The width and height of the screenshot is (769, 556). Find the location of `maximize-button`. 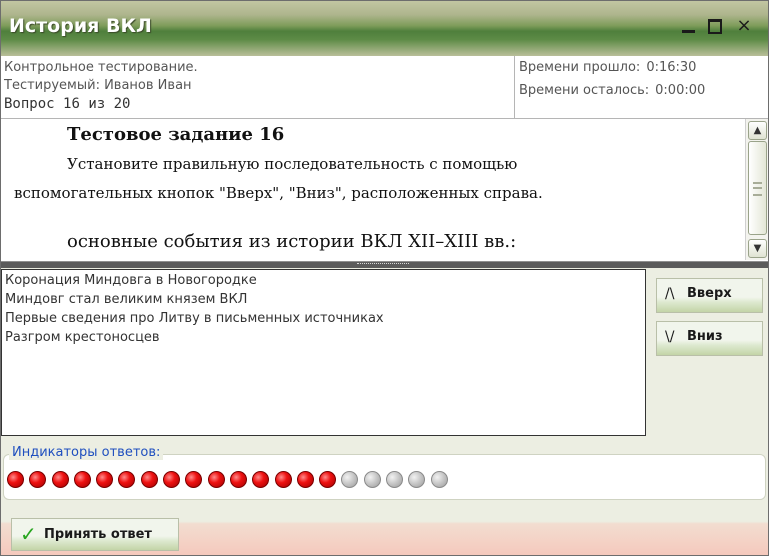

maximize-button is located at coordinates (714, 26).